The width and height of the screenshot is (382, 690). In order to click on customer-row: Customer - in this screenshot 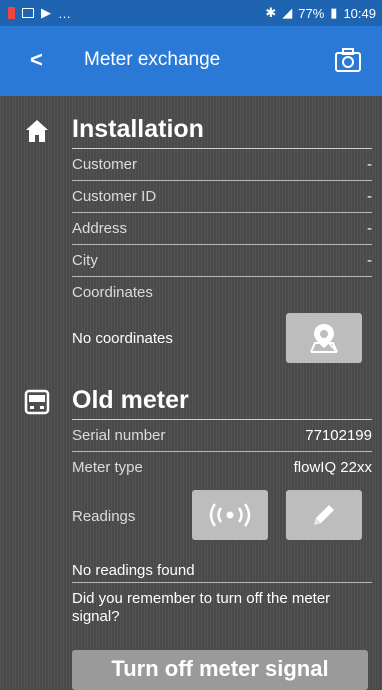, I will do `click(222, 164)`.